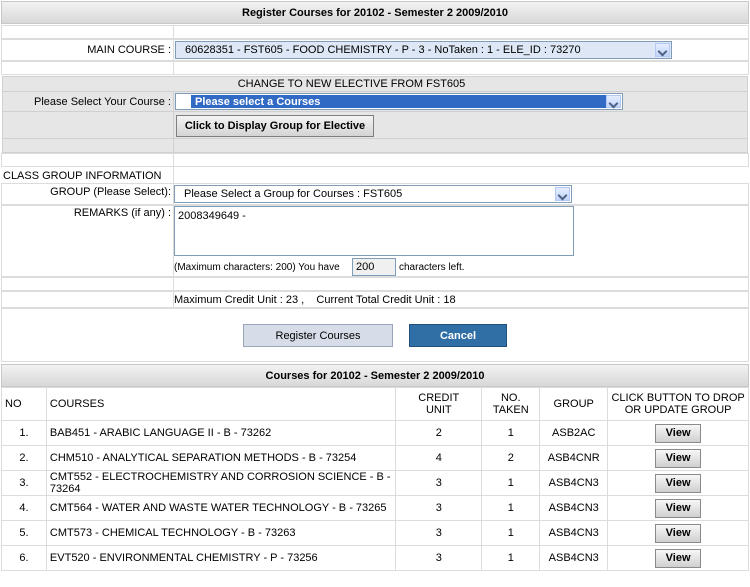 Image resolution: width=750 pixels, height=587 pixels. I want to click on remarks-label: REMARKS (if any) :, so click(122, 213).